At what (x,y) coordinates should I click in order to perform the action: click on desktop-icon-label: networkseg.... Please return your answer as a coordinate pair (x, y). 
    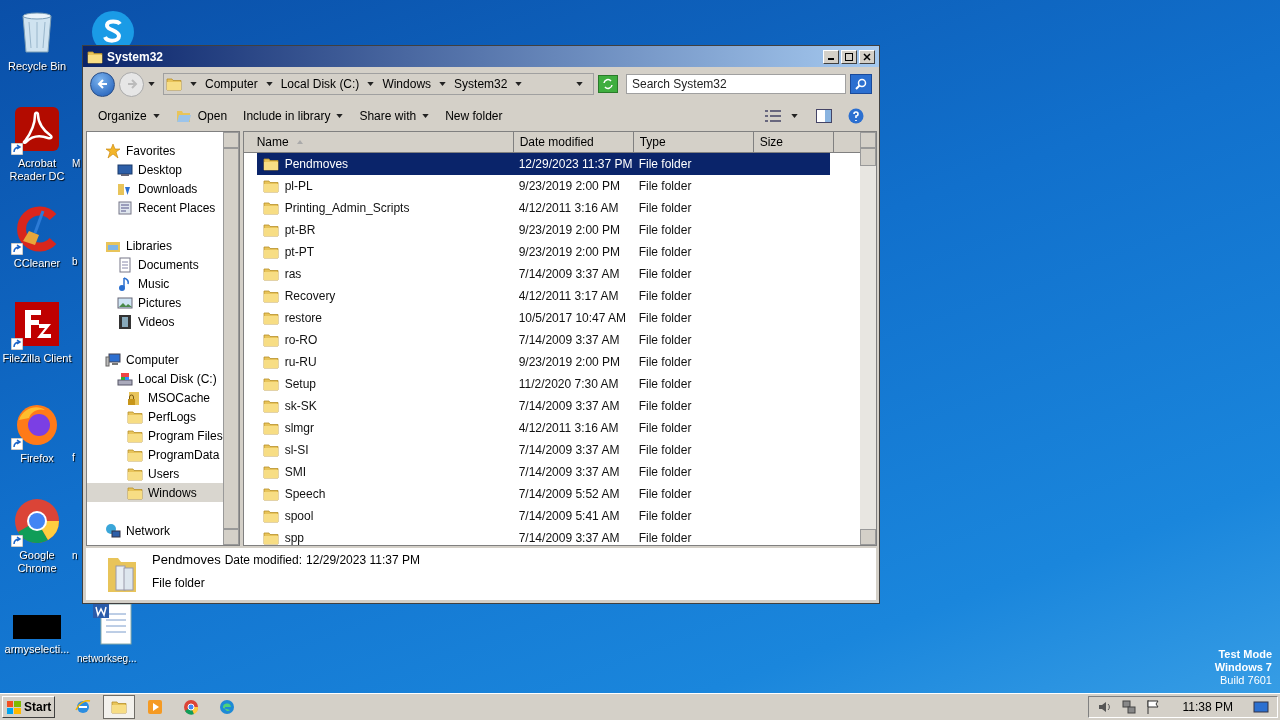
    Looking at the image, I should click on (107, 658).